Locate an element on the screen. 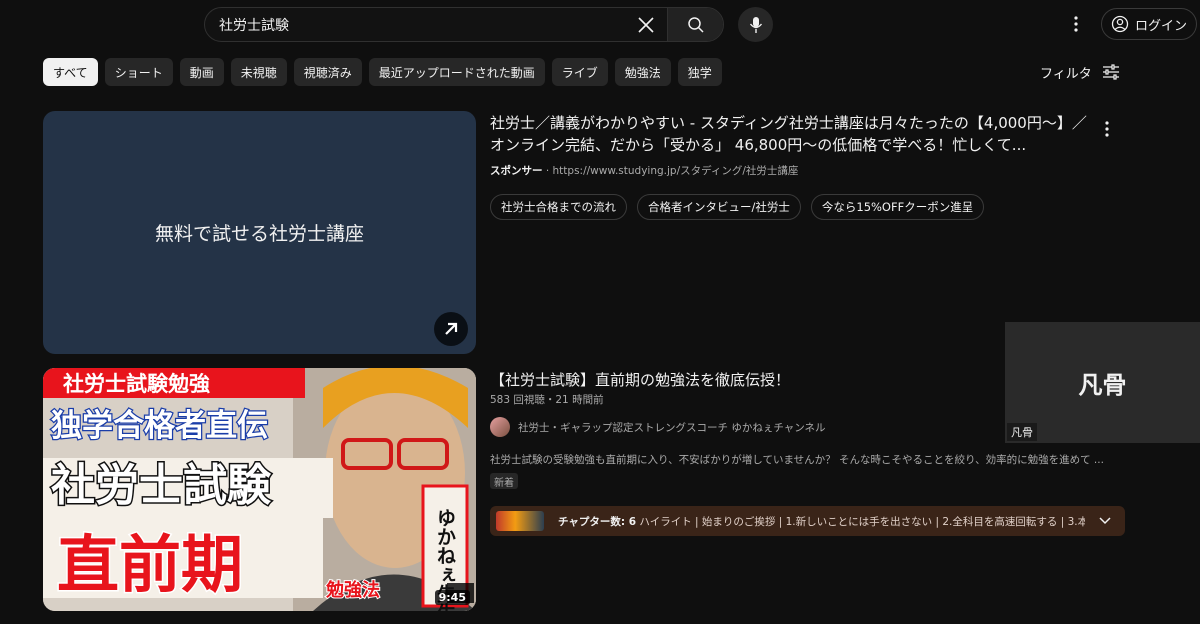  chip-study-method: 勉強法 is located at coordinates (642, 72).